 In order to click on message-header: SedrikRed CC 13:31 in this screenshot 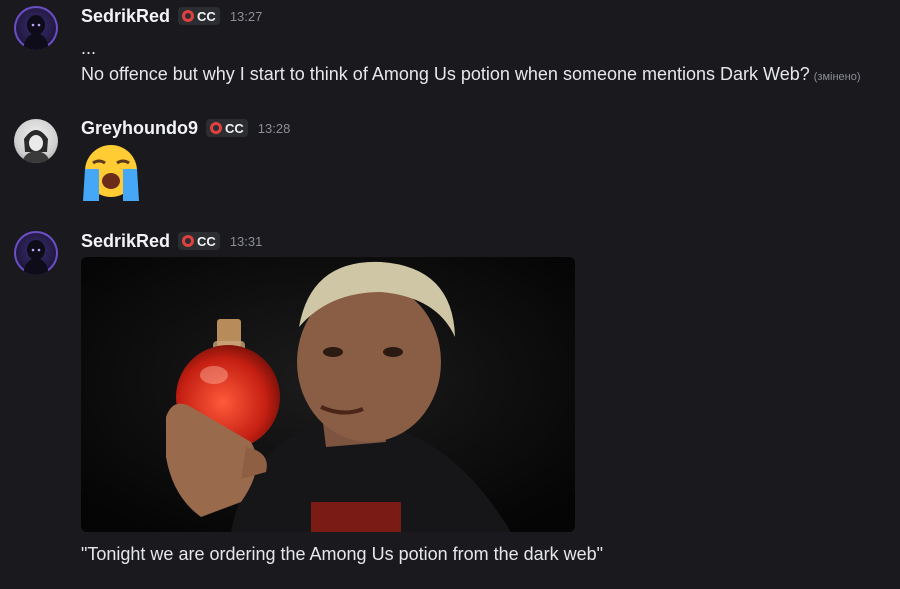, I will do `click(171, 241)`.